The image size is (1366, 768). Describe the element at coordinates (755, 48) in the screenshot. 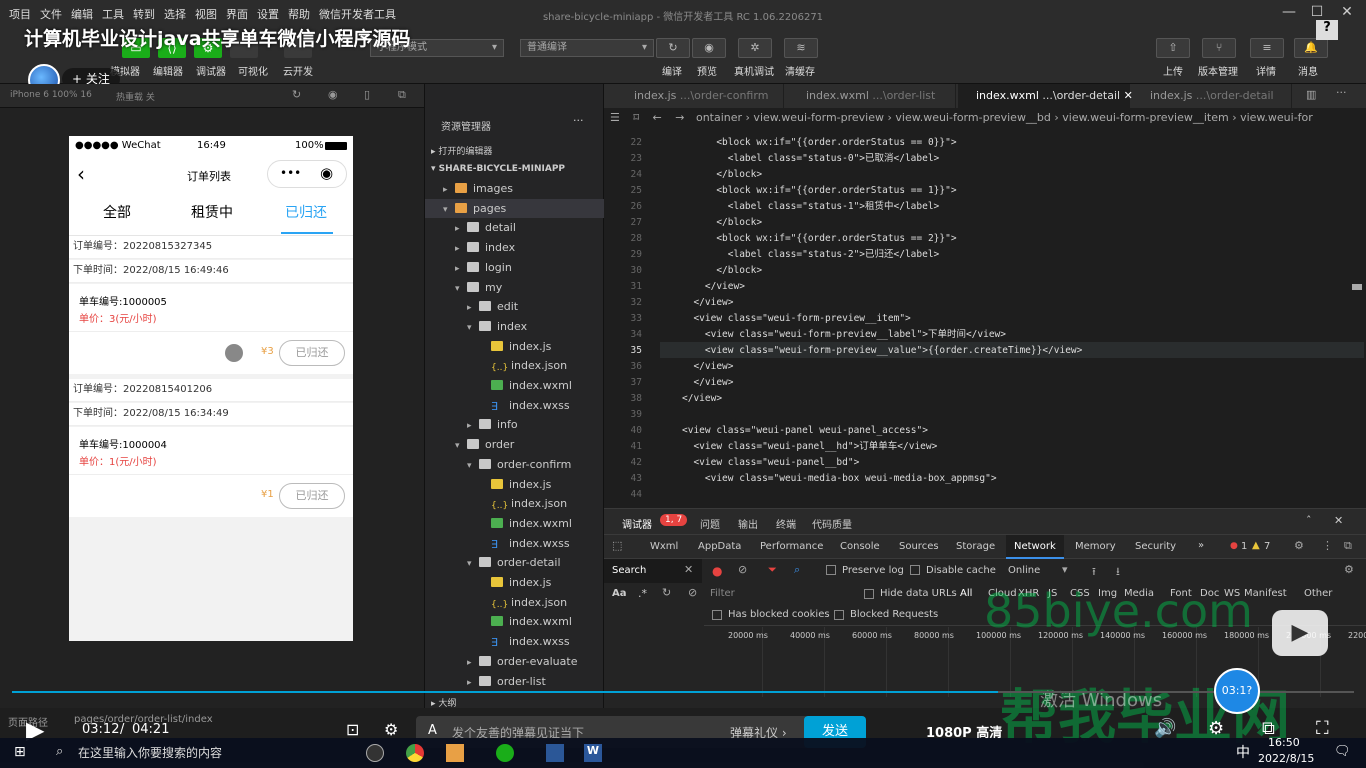

I see `remote-debug-icon: ✲` at that location.